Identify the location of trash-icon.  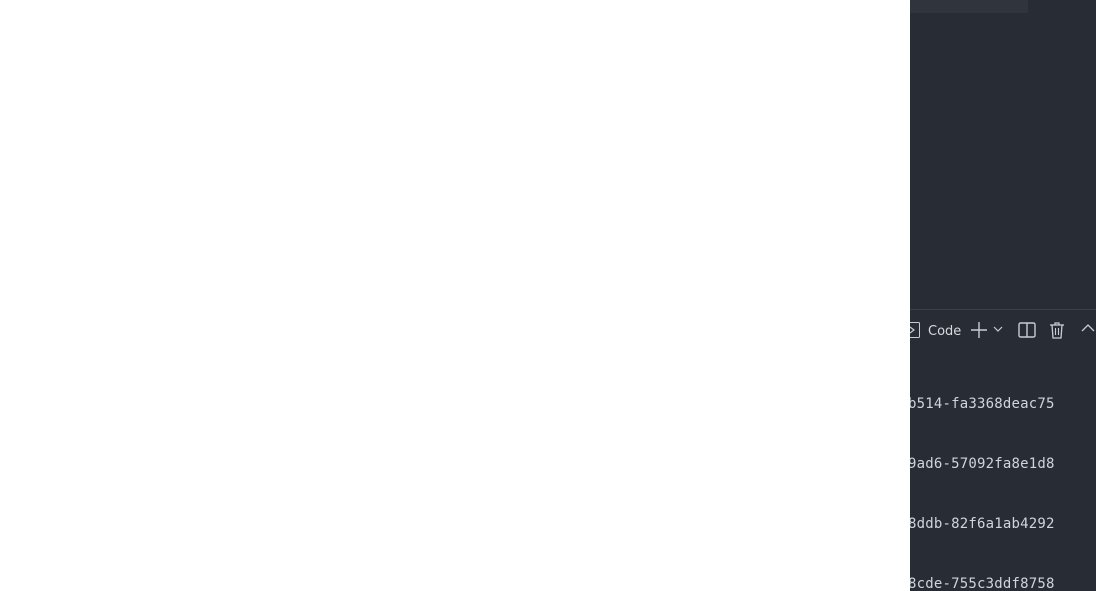
(1057, 330).